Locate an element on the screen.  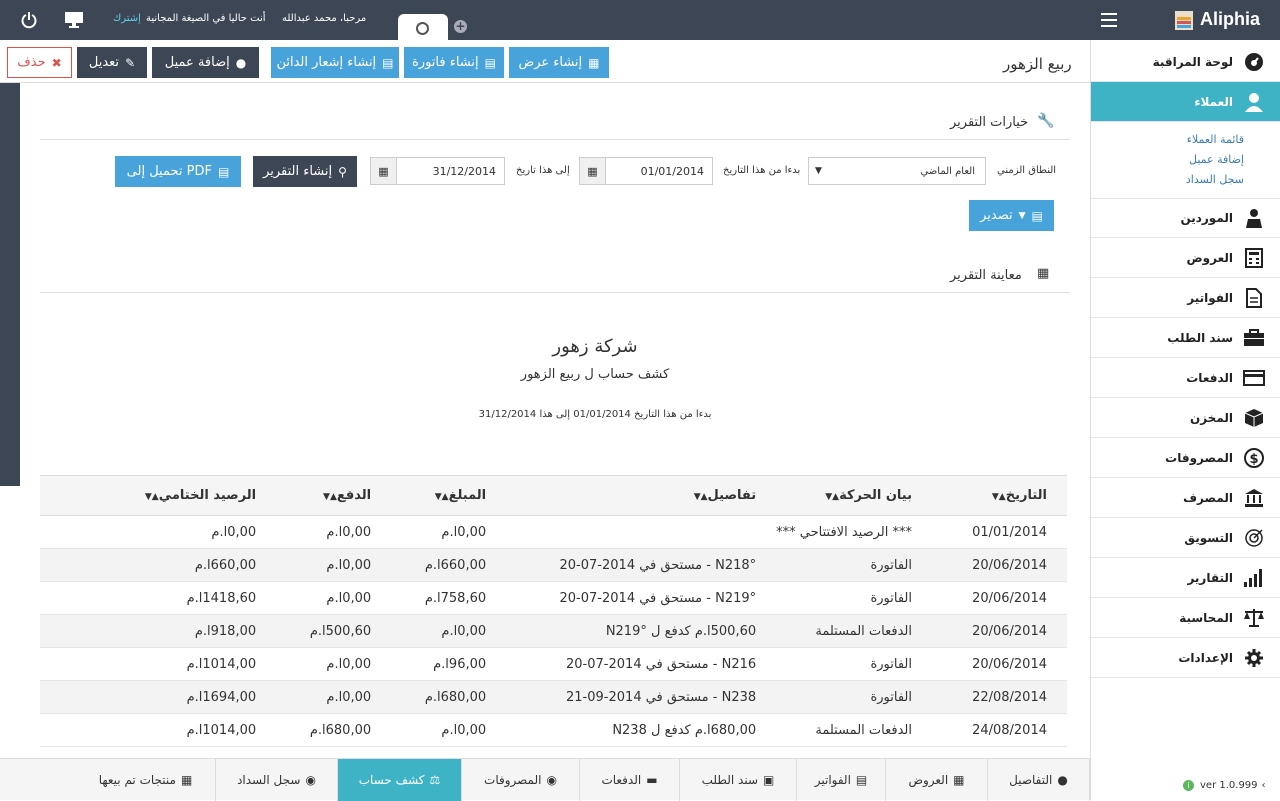
header-divider is located at coordinates (545, 82).